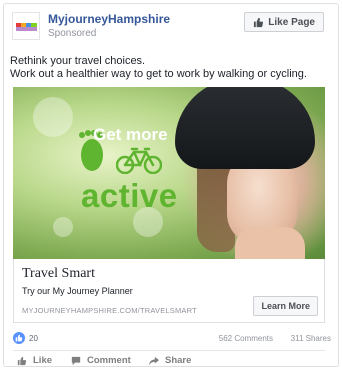  Describe the element at coordinates (58, 274) in the screenshot. I see `link-title: Travel Smart` at that location.